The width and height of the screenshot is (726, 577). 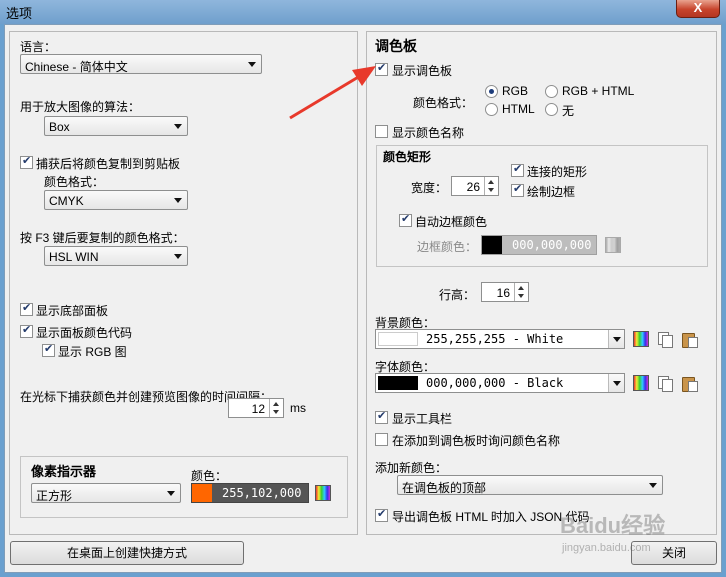 What do you see at coordinates (116, 200) in the screenshot?
I see `copy-format-select: CMYK` at bounding box center [116, 200].